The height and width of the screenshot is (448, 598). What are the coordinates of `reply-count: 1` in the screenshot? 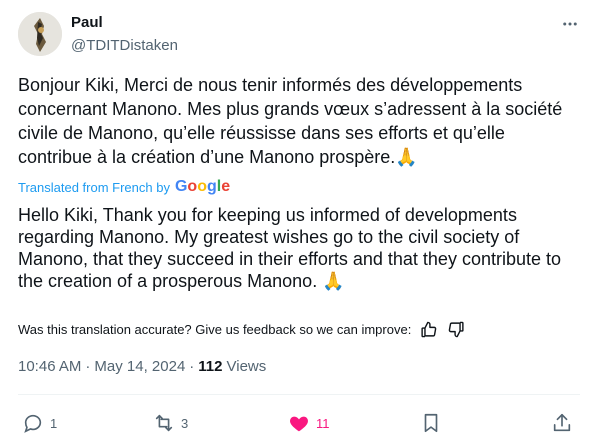 It's located at (54, 423).